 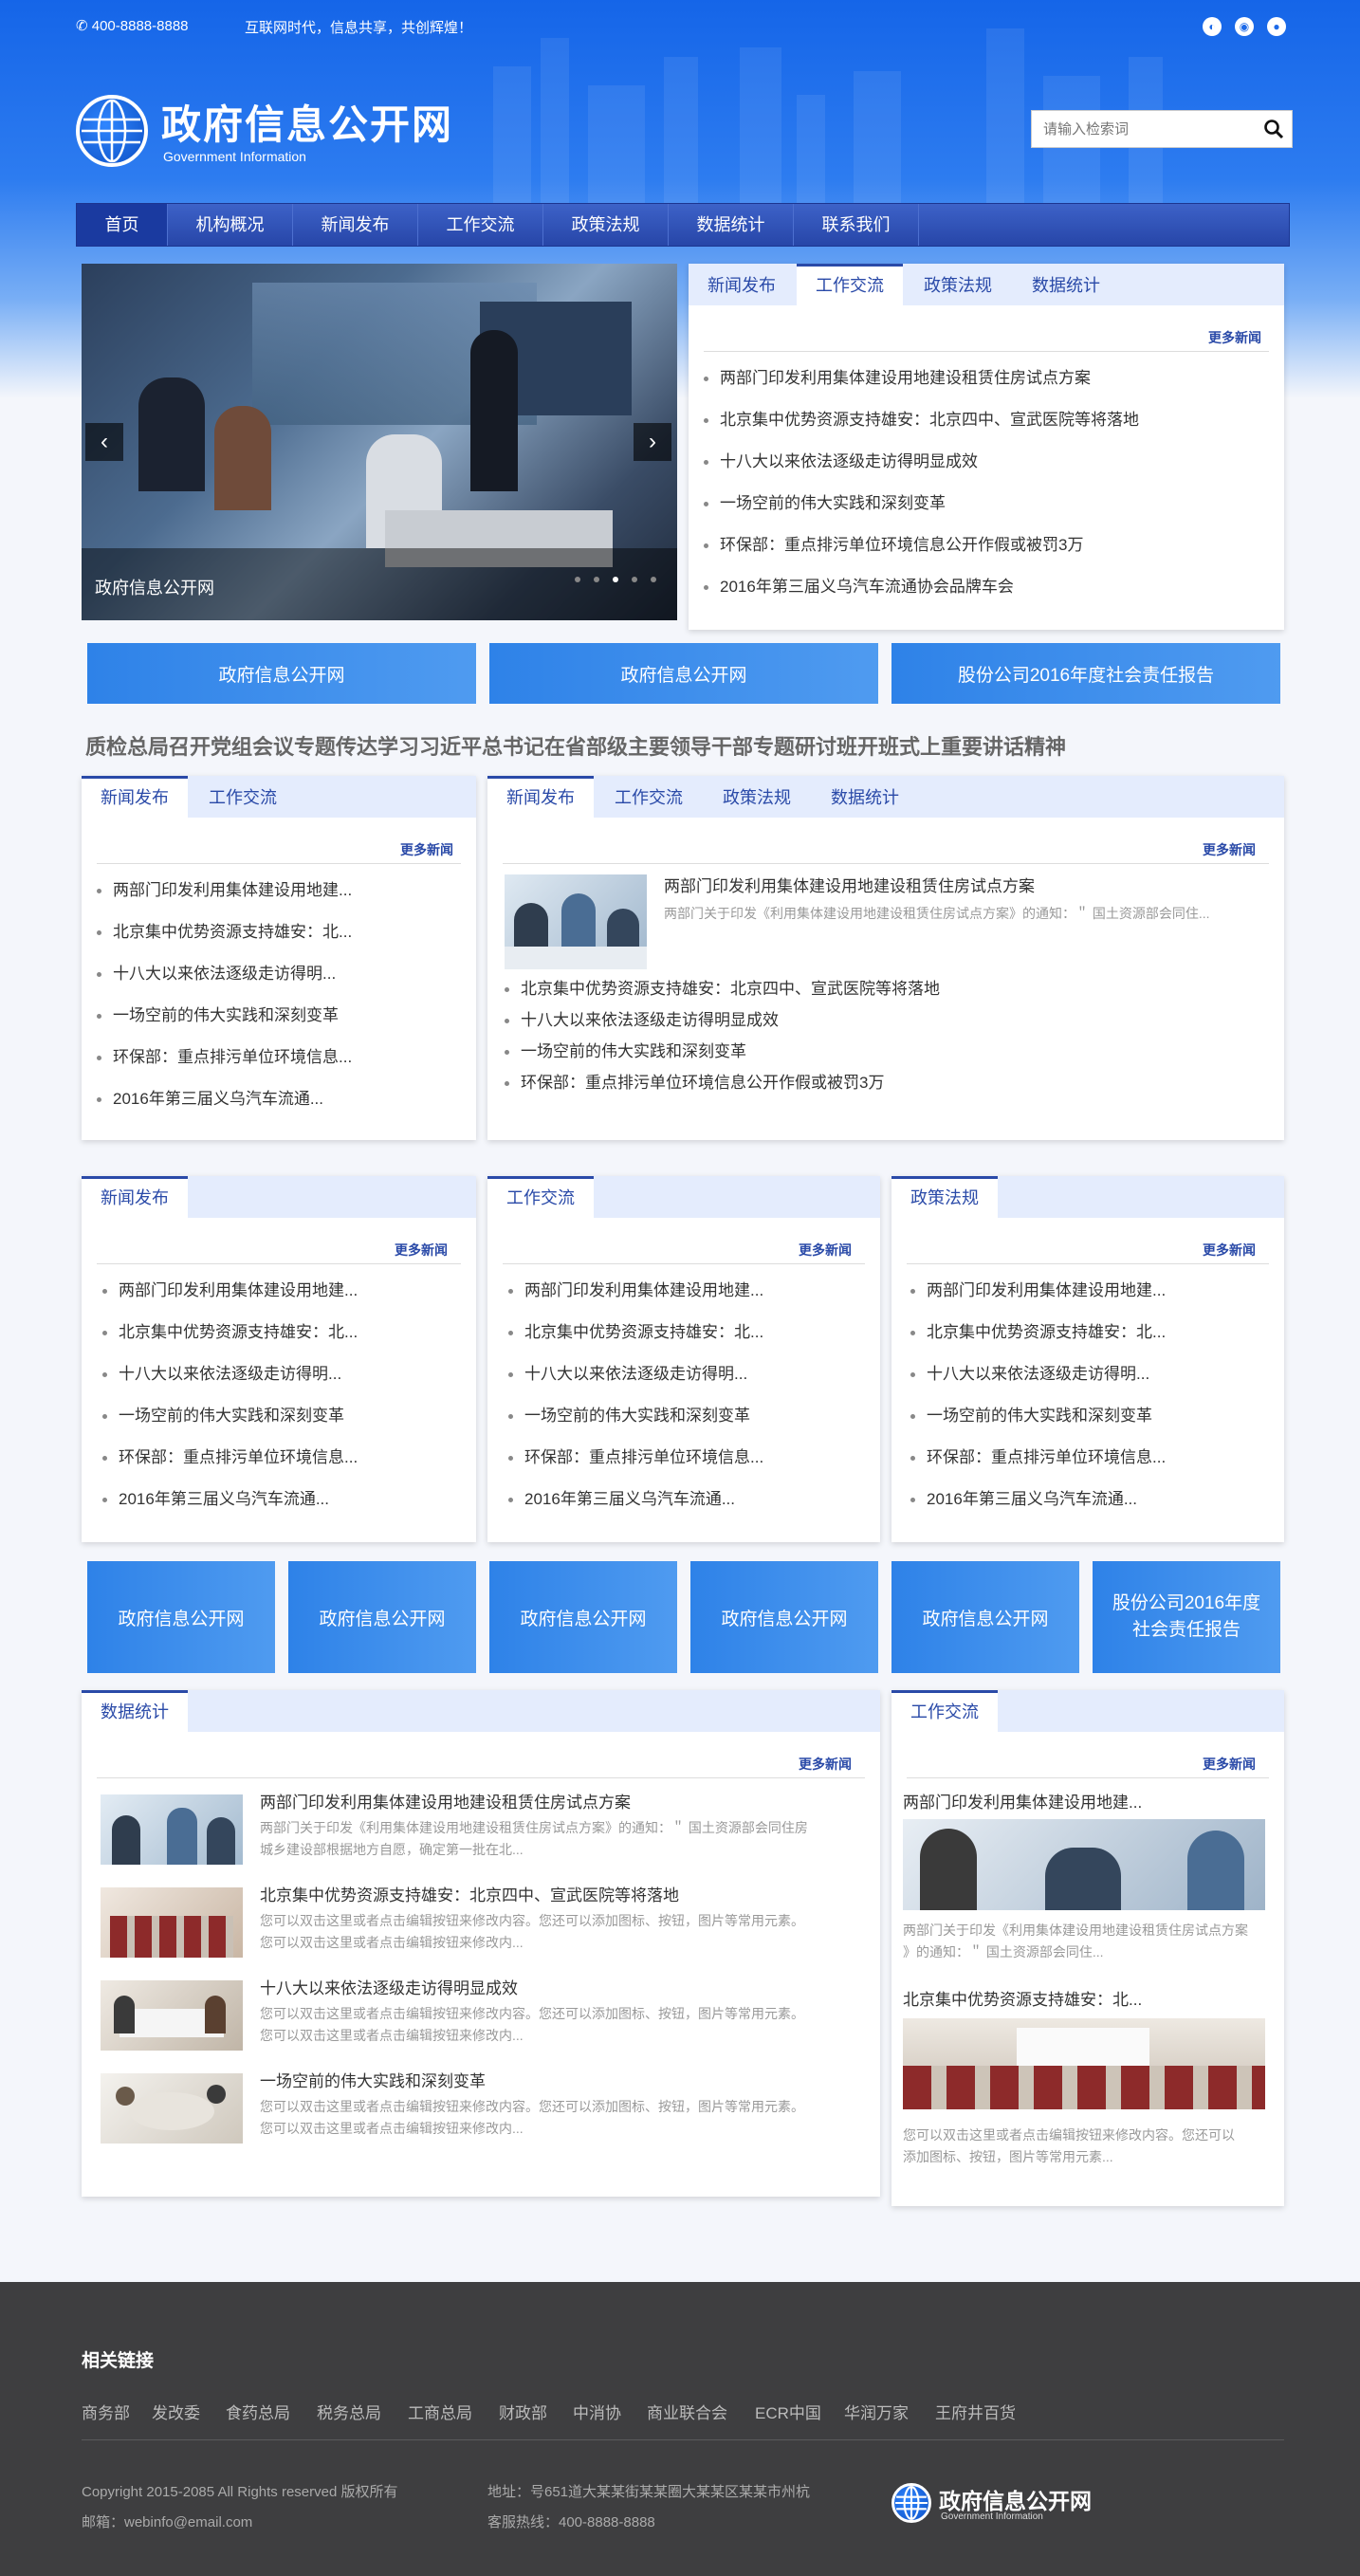 What do you see at coordinates (176, 2411) in the screenshot?
I see `footer-link: 发改委` at bounding box center [176, 2411].